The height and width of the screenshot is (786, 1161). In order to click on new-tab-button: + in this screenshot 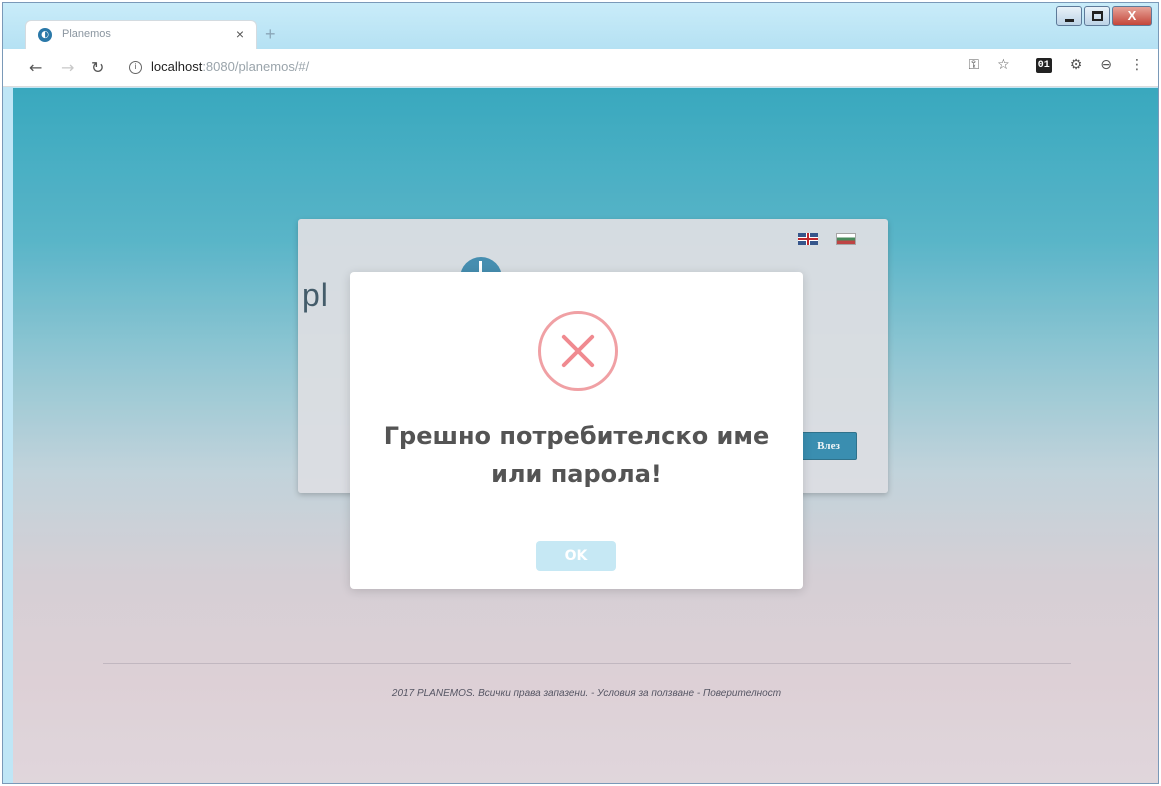, I will do `click(270, 34)`.